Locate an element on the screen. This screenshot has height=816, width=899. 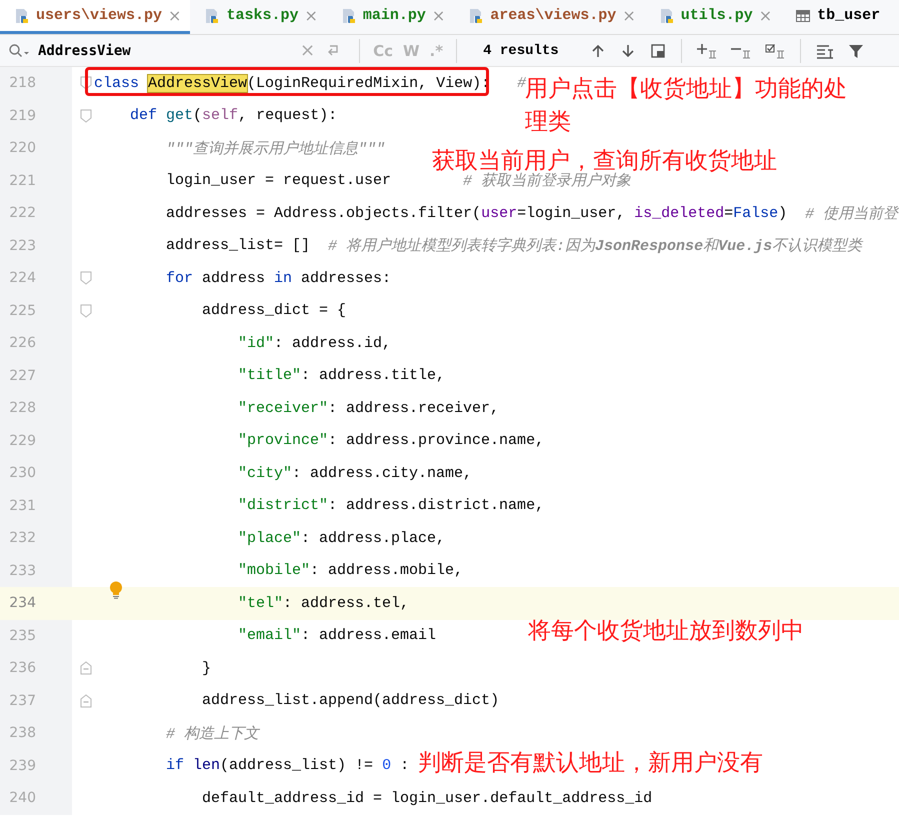
code-text: : address.mobile, is located at coordinates (387, 571).